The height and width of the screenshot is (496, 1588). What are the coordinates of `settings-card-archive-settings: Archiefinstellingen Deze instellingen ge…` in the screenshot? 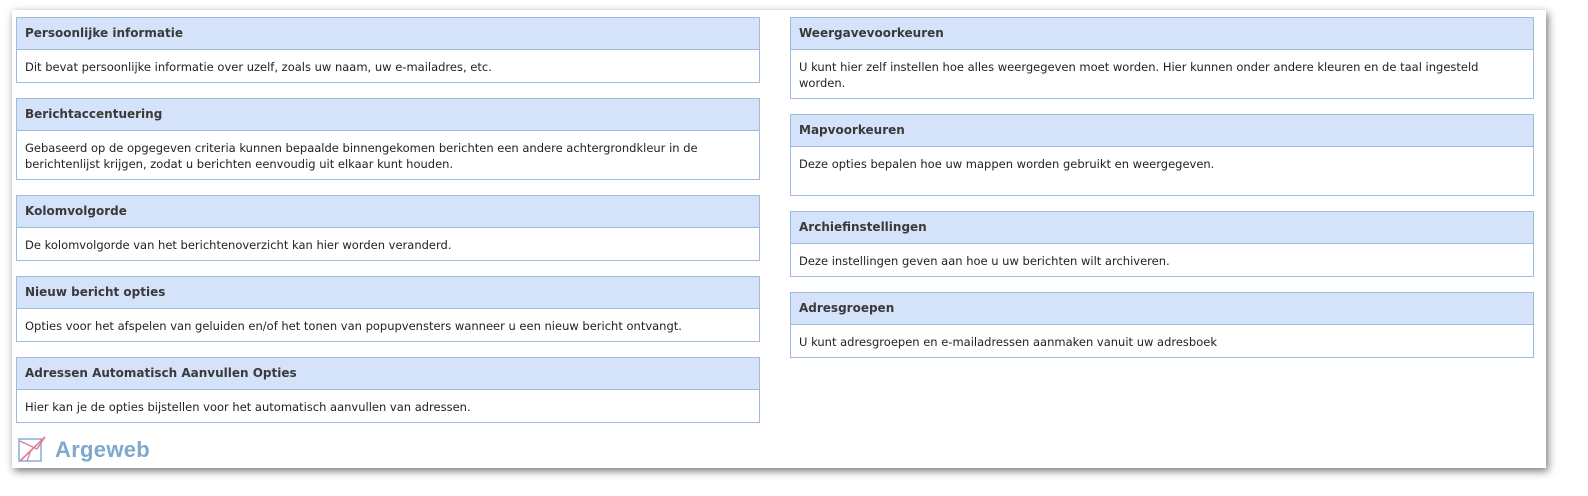 It's located at (1162, 244).